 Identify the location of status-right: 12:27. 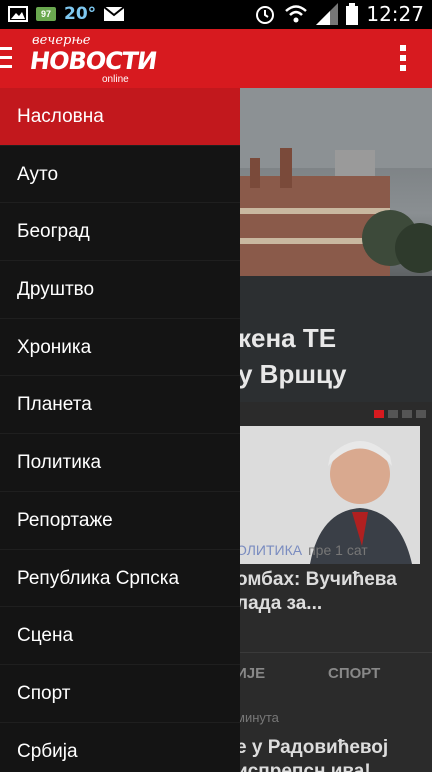
(339, 14).